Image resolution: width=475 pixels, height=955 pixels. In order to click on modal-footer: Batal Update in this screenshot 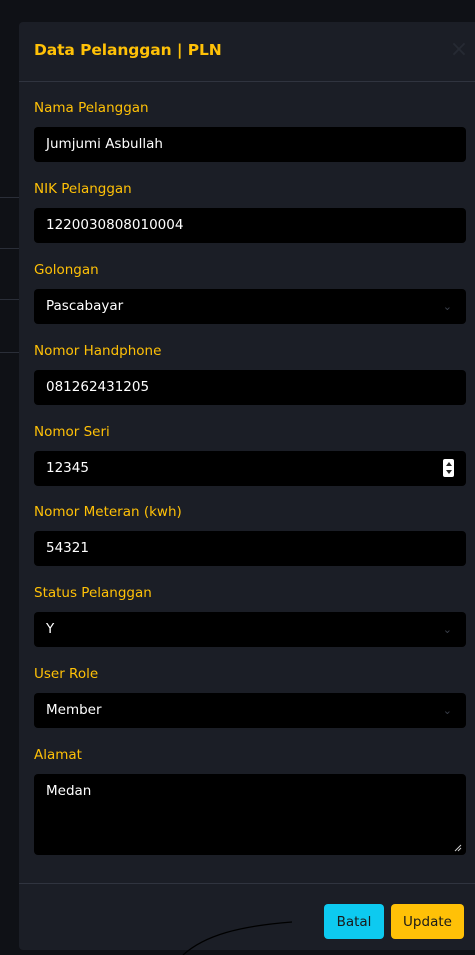, I will do `click(247, 916)`.